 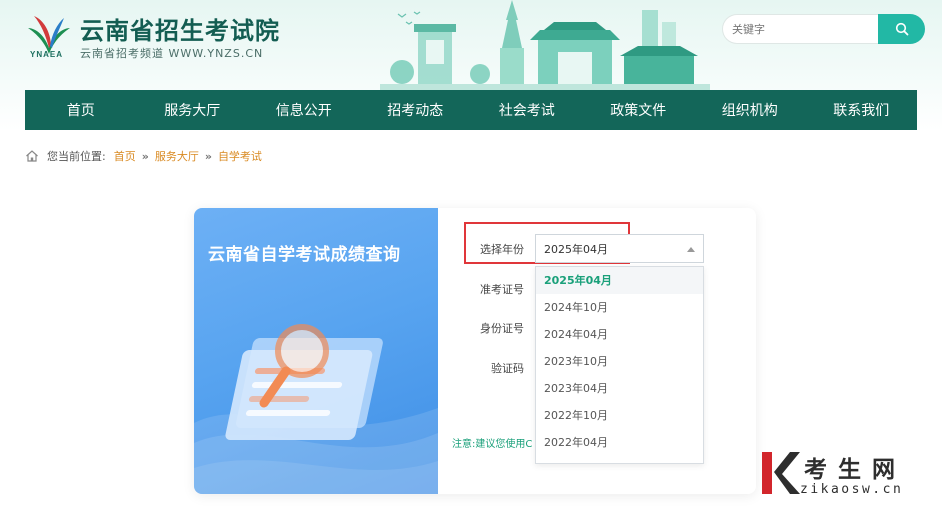 What do you see at coordinates (492, 444) in the screenshot?
I see `browser-note: 注意:建议您使用C` at bounding box center [492, 444].